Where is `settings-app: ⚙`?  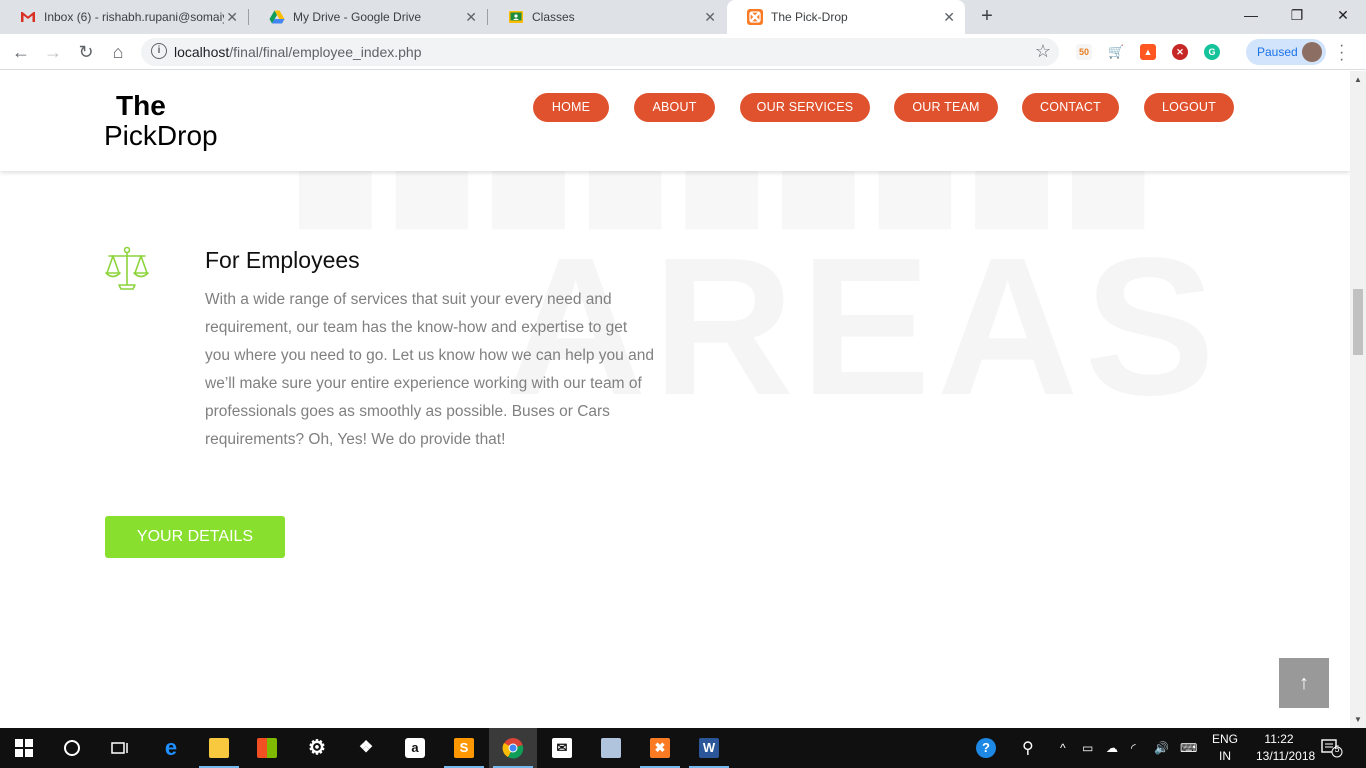
settings-app: ⚙ is located at coordinates (317, 748).